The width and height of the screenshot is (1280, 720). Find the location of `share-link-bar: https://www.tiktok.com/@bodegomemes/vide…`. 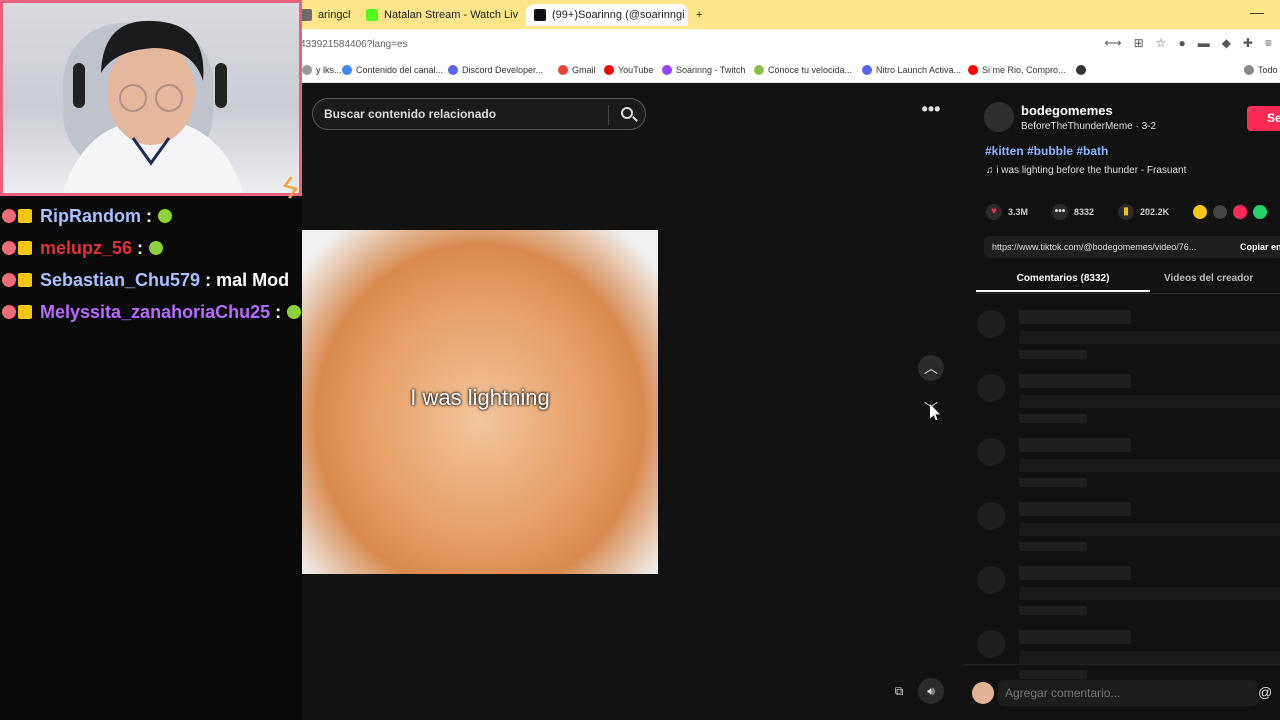

share-link-bar: https://www.tiktok.com/@bodegomemes/vide… is located at coordinates (1132, 247).